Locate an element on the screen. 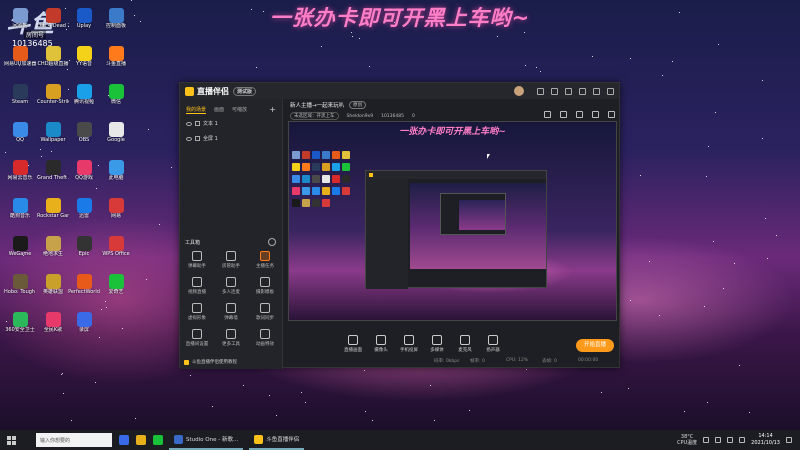 This screenshot has height=450, width=800. tool-item: 房管助手 is located at coordinates (231, 260).